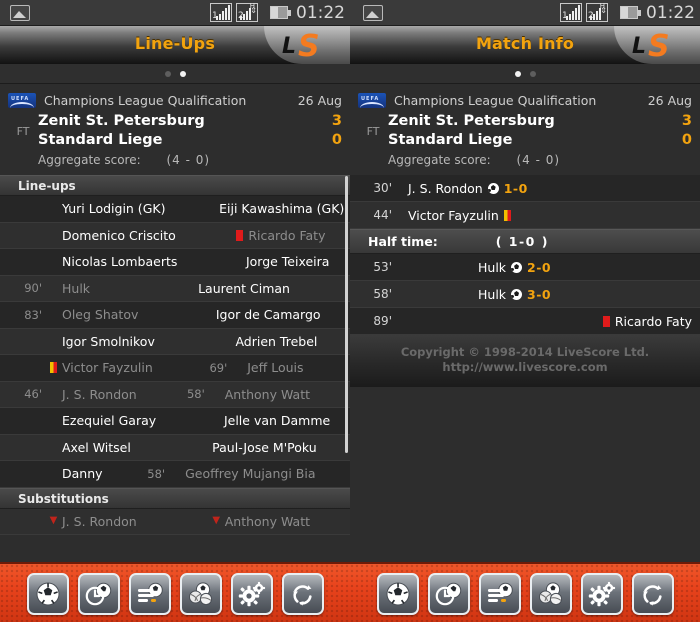  What do you see at coordinates (439, 160) in the screenshot?
I see `aggregate-label-right: Aggregate score:` at bounding box center [439, 160].